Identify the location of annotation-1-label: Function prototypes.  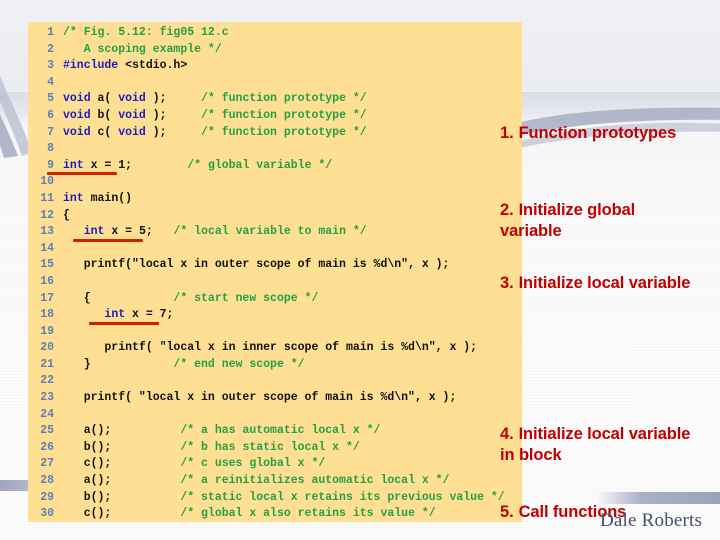
(597, 133).